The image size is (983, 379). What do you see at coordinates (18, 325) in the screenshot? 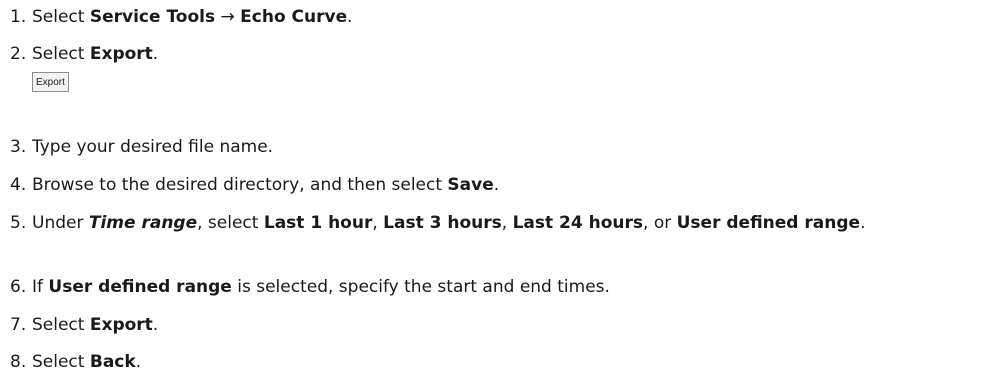
I see `step-number: 7.` at bounding box center [18, 325].